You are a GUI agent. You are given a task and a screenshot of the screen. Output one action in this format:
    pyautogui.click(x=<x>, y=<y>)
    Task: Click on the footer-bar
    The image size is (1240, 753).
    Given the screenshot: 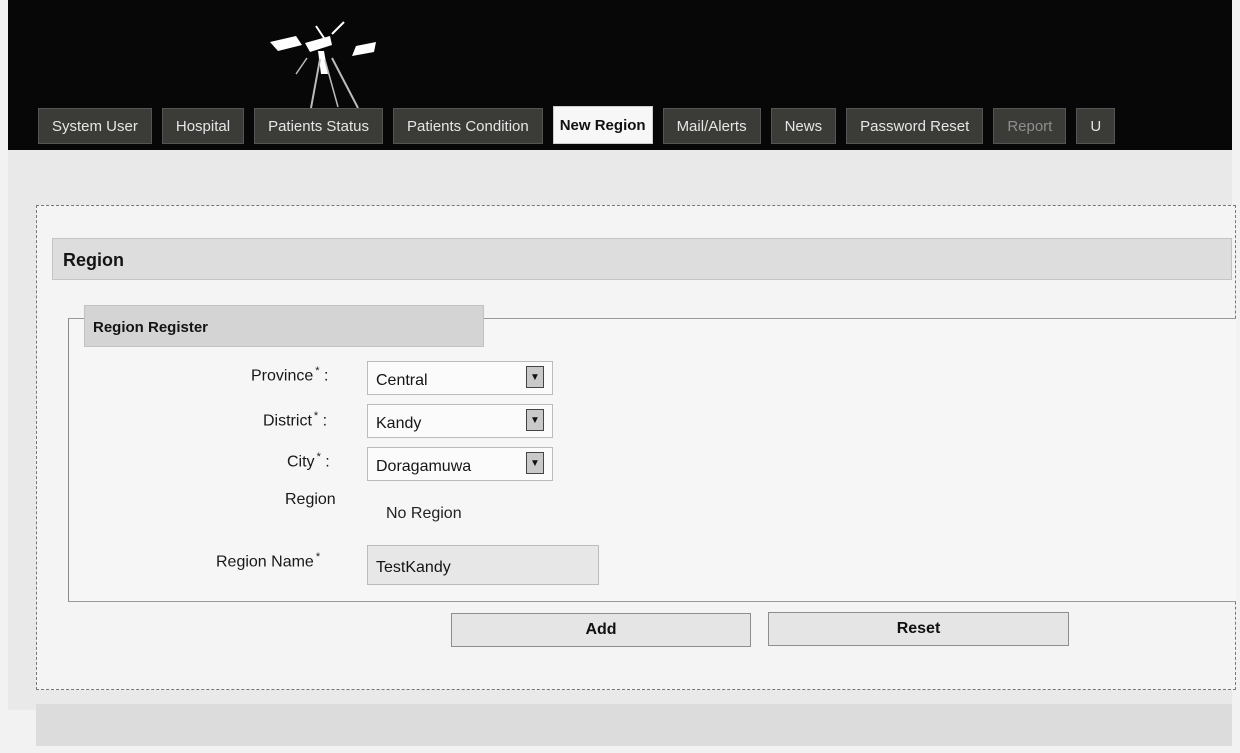 What is the action you would take?
    pyautogui.click(x=634, y=725)
    